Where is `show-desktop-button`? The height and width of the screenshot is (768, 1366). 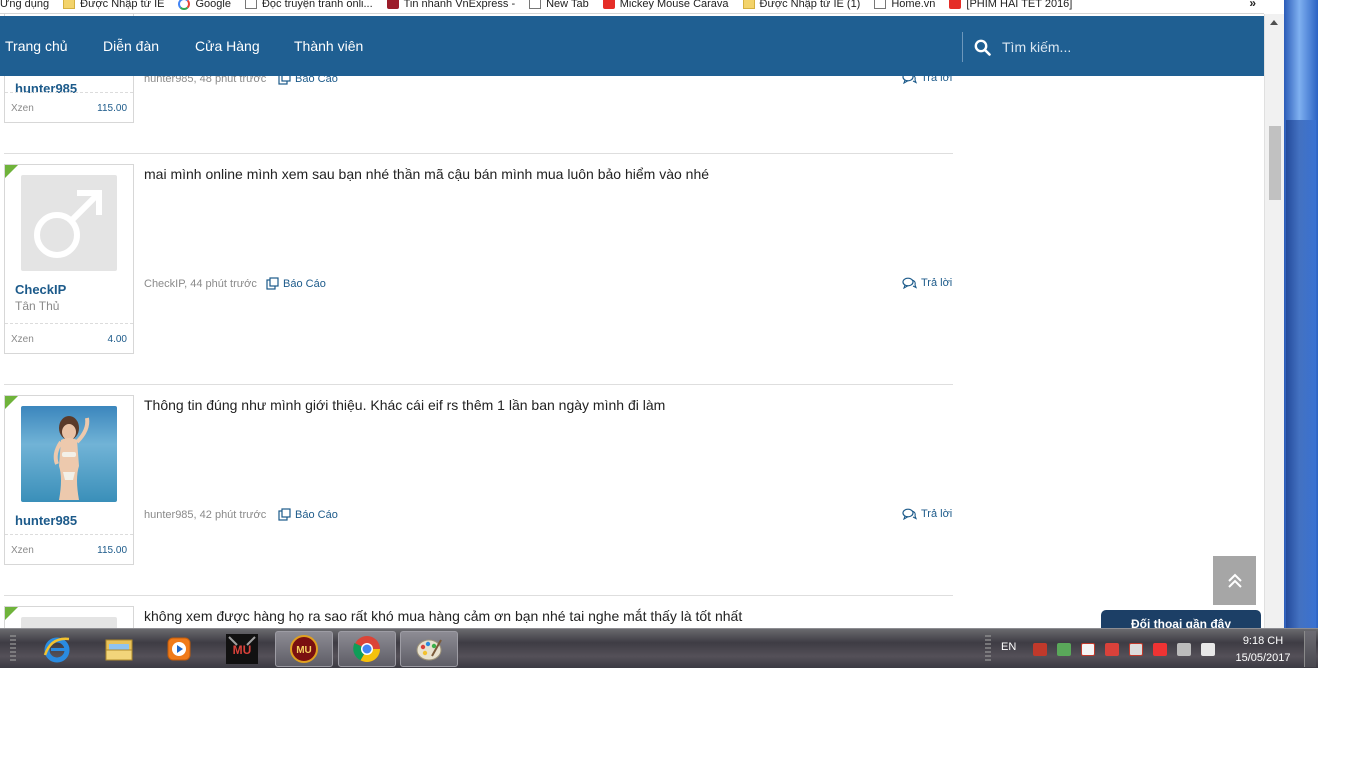 show-desktop-button is located at coordinates (1310, 649).